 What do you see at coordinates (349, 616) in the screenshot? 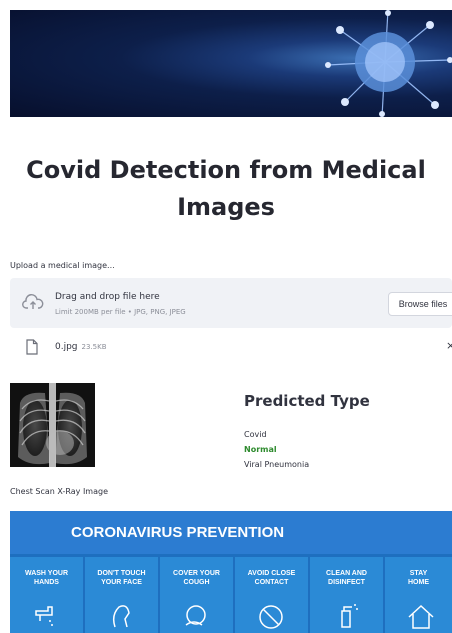
I see `spray-icon` at bounding box center [349, 616].